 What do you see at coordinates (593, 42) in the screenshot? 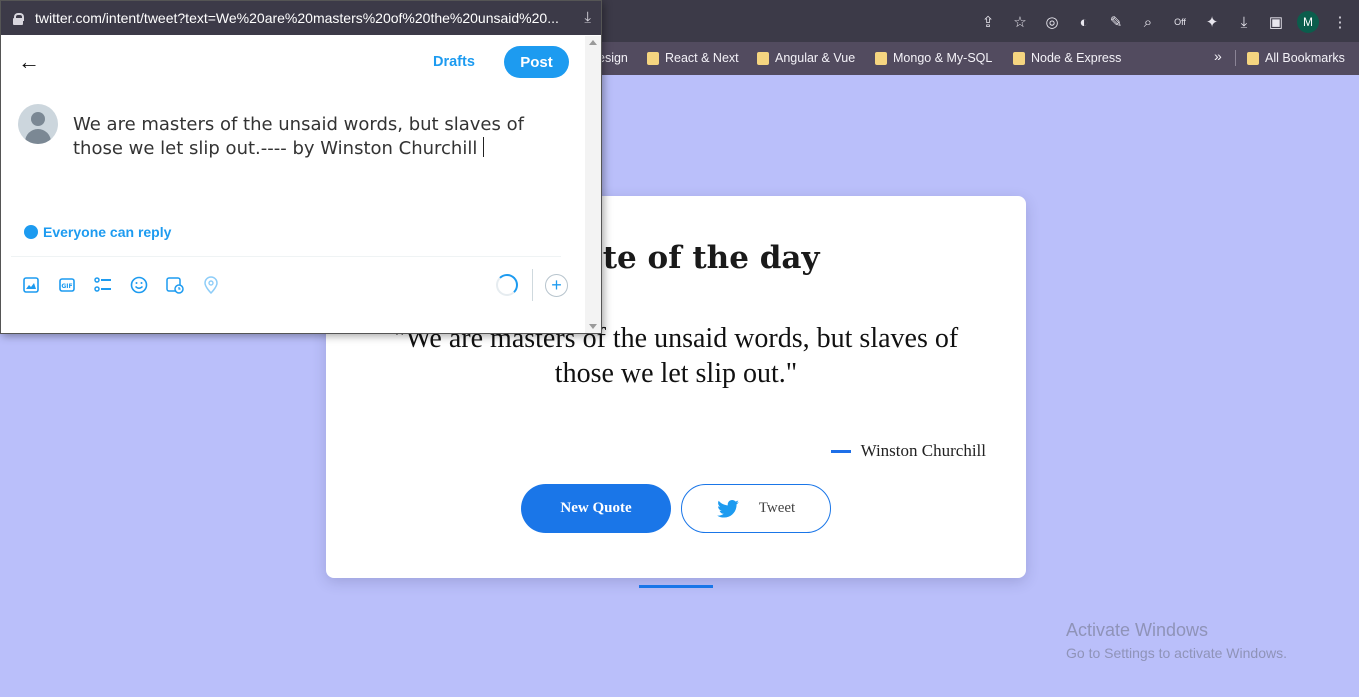
I see `scroll-up-arrow` at bounding box center [593, 42].